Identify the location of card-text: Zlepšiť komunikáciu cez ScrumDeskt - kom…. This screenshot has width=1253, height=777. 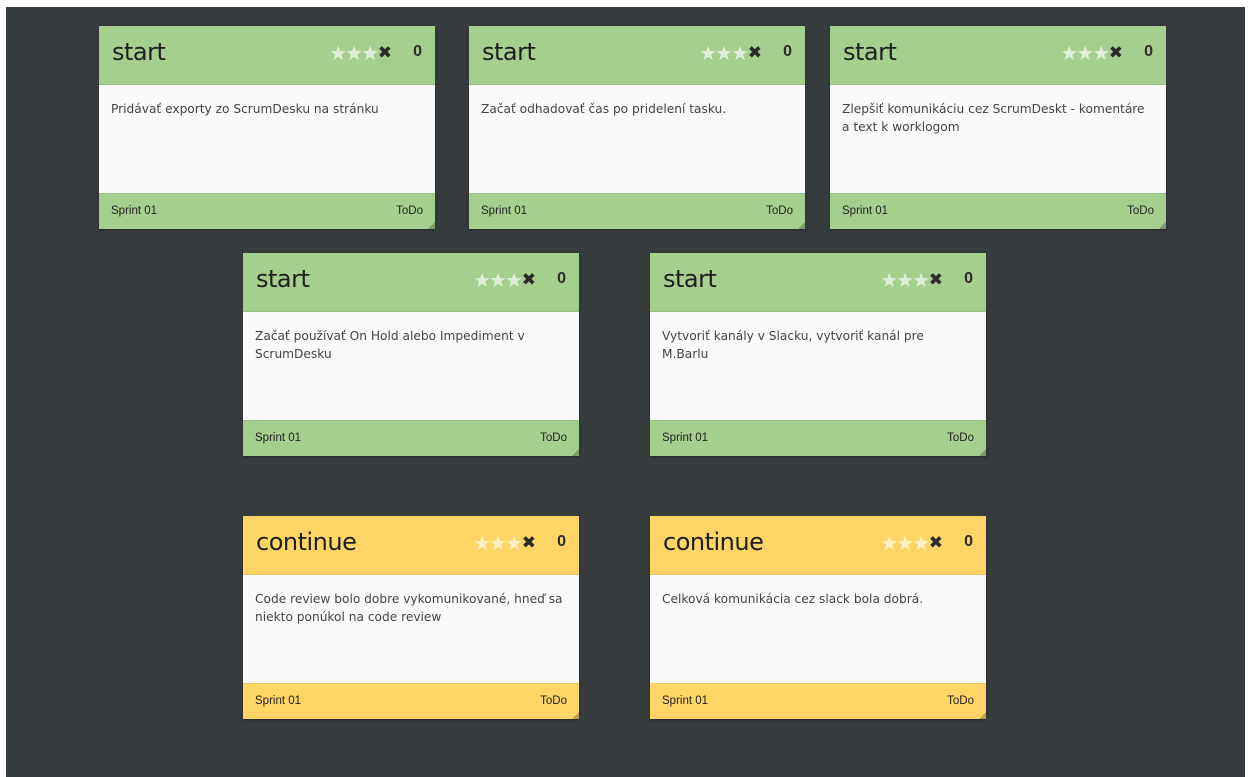
(997, 118).